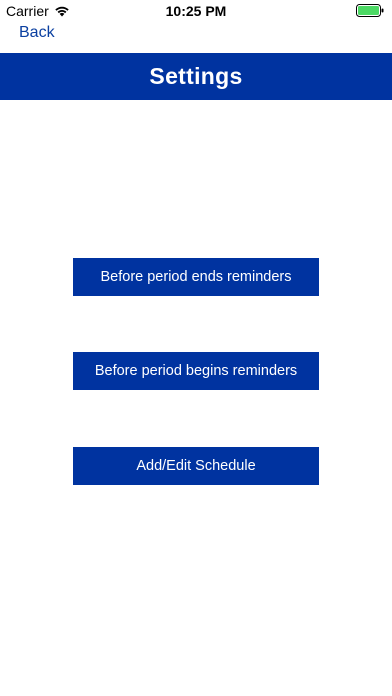 The height and width of the screenshot is (696, 392). I want to click on status-time: 10:25 PM, so click(196, 11).